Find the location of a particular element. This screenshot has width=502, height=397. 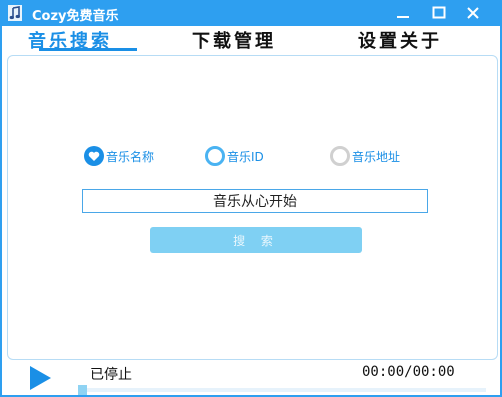

minimize-button is located at coordinates (403, 13).